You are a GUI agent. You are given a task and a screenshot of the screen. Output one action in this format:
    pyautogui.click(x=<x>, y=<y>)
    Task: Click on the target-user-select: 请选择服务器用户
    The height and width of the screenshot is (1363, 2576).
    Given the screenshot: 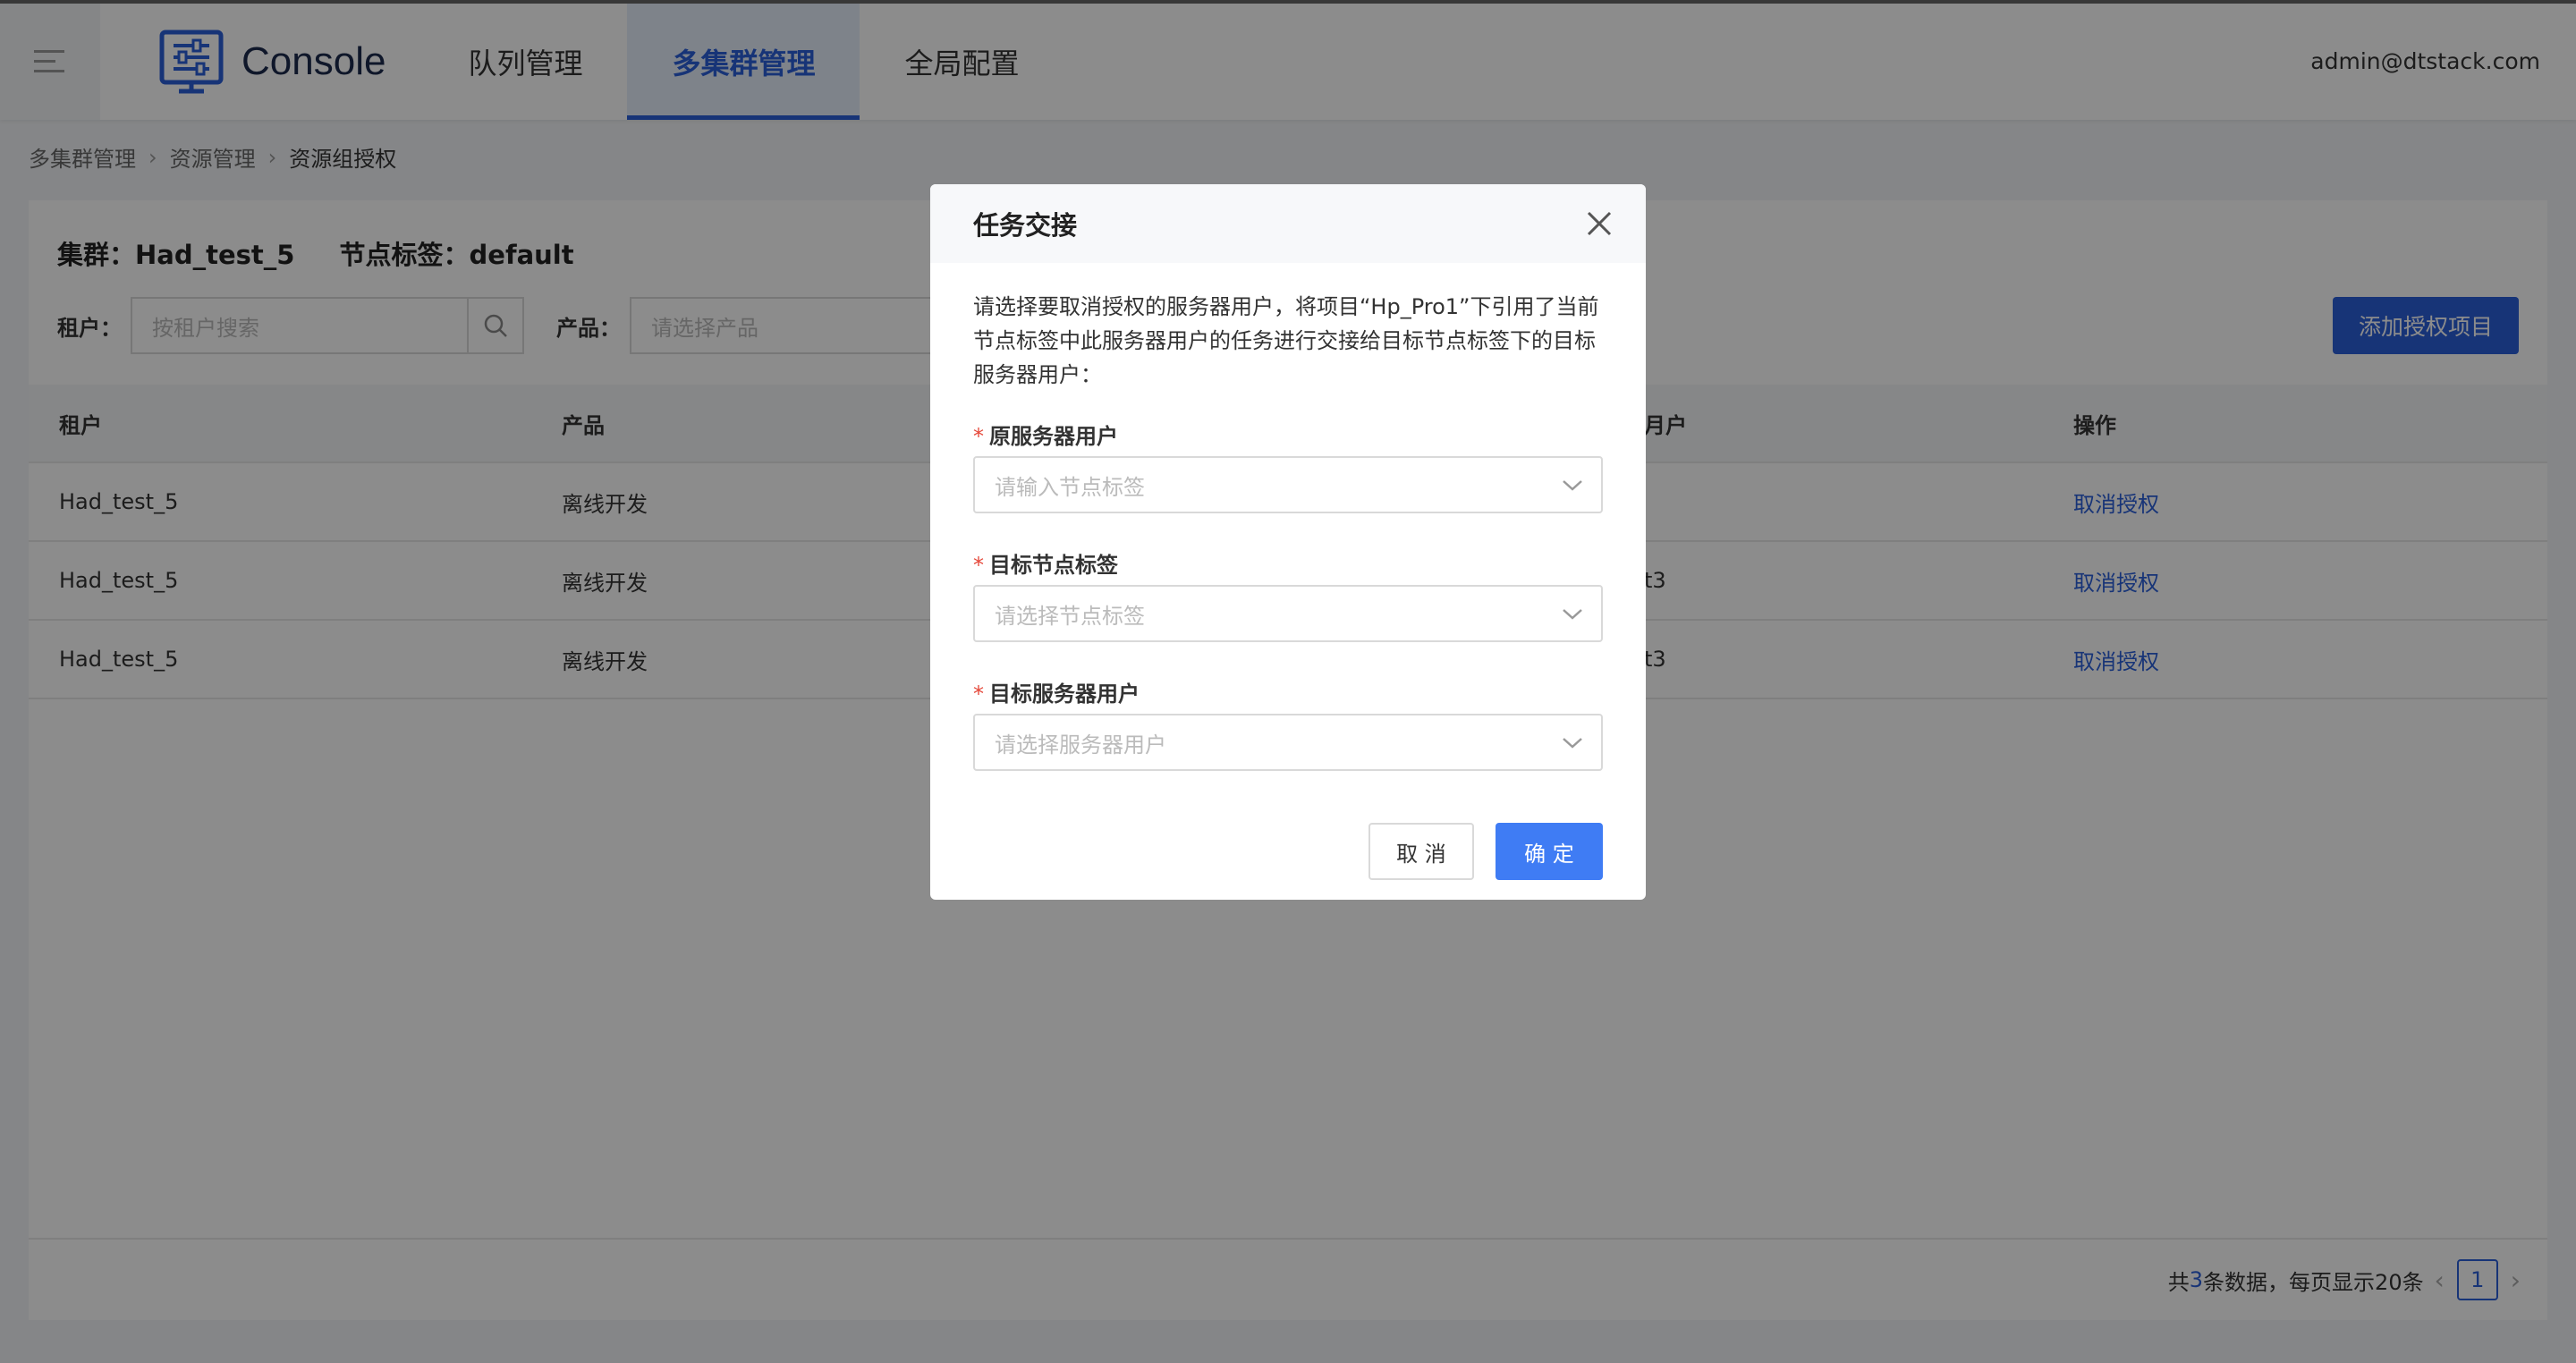 What is the action you would take?
    pyautogui.click(x=1288, y=743)
    